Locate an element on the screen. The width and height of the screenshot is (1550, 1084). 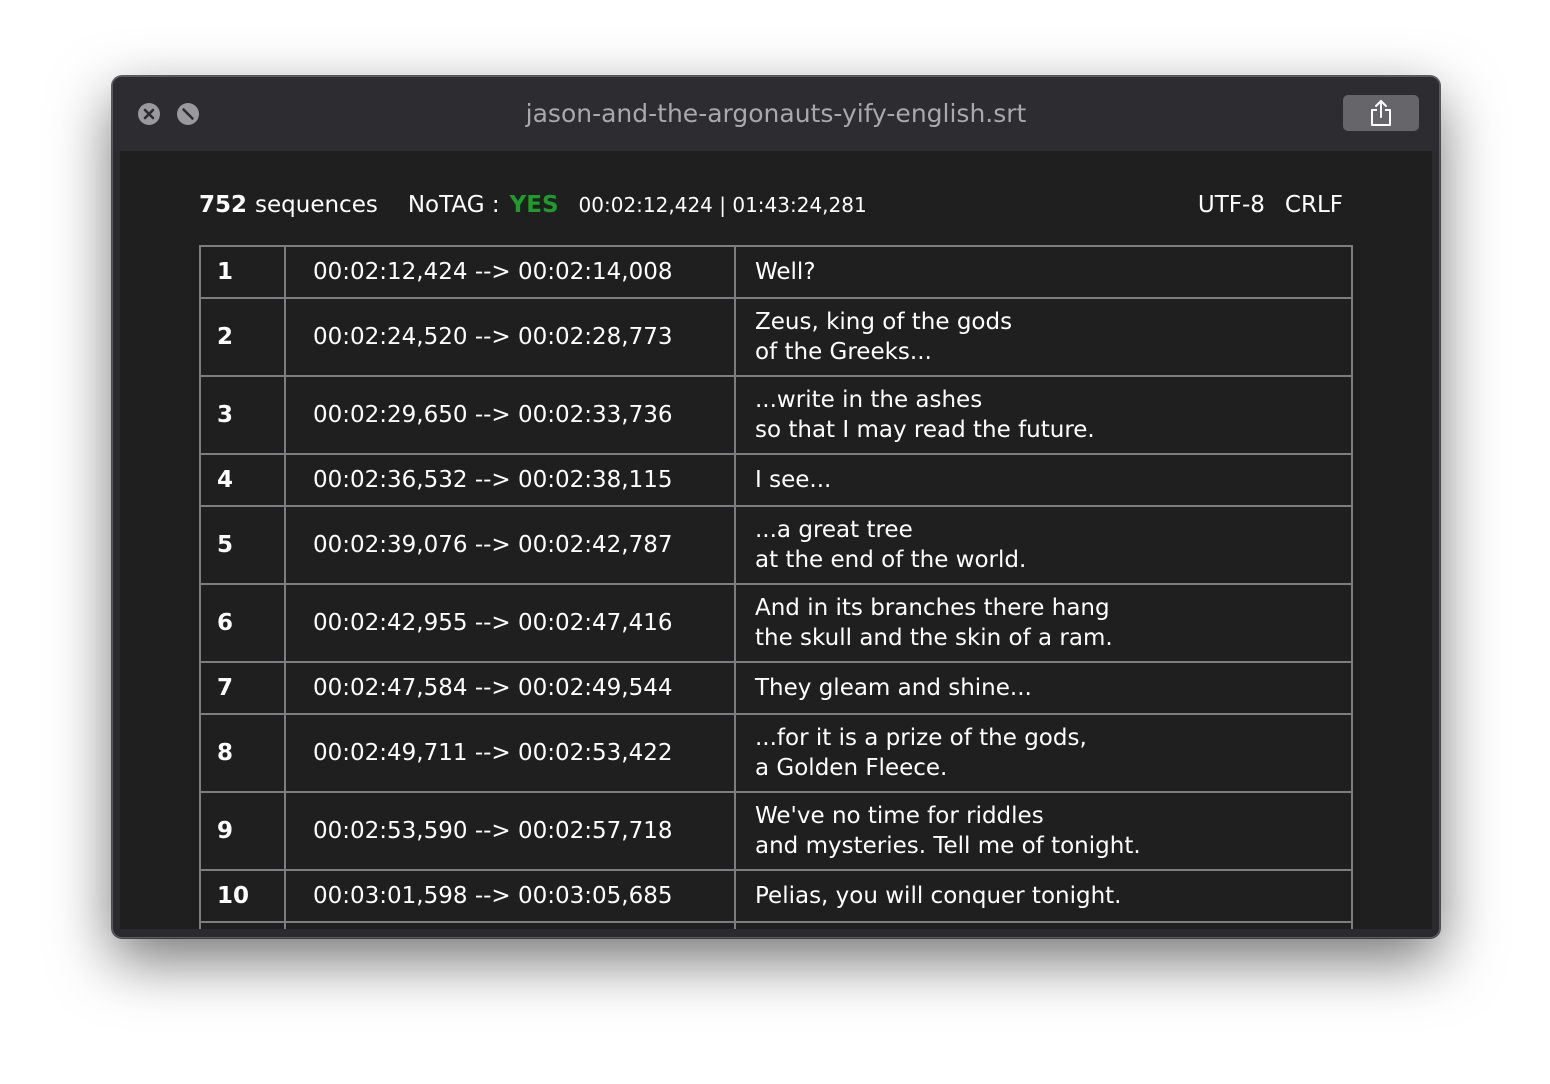
subtitle-line: ...for it is a prize of the gods, is located at coordinates (921, 738).